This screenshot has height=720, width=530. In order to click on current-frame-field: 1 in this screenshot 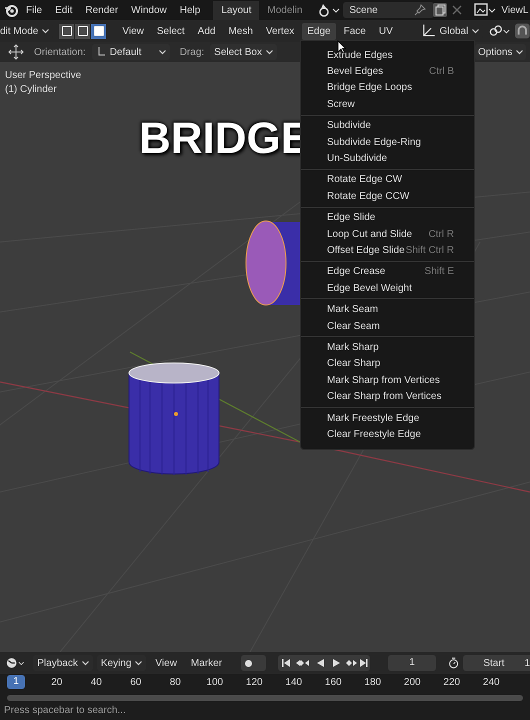, I will do `click(412, 663)`.